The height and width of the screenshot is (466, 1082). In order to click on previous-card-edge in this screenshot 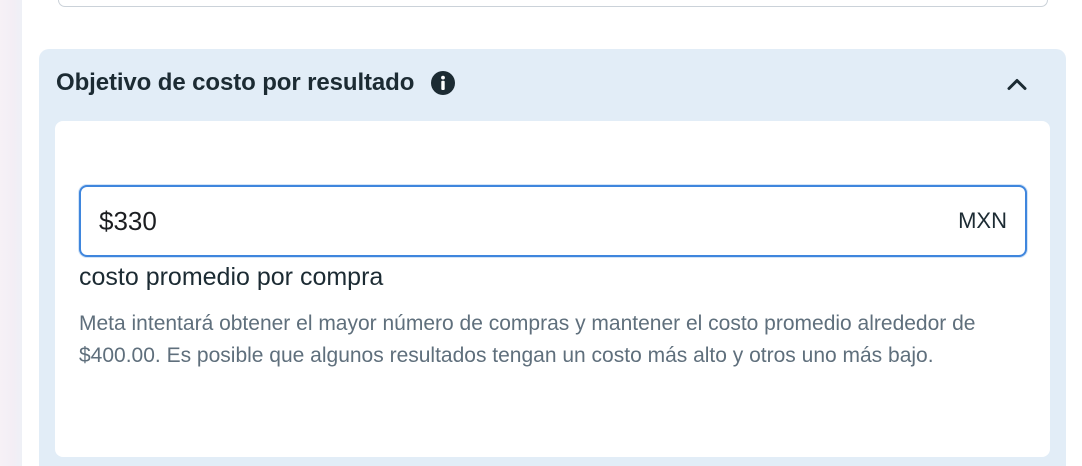, I will do `click(553, 3)`.